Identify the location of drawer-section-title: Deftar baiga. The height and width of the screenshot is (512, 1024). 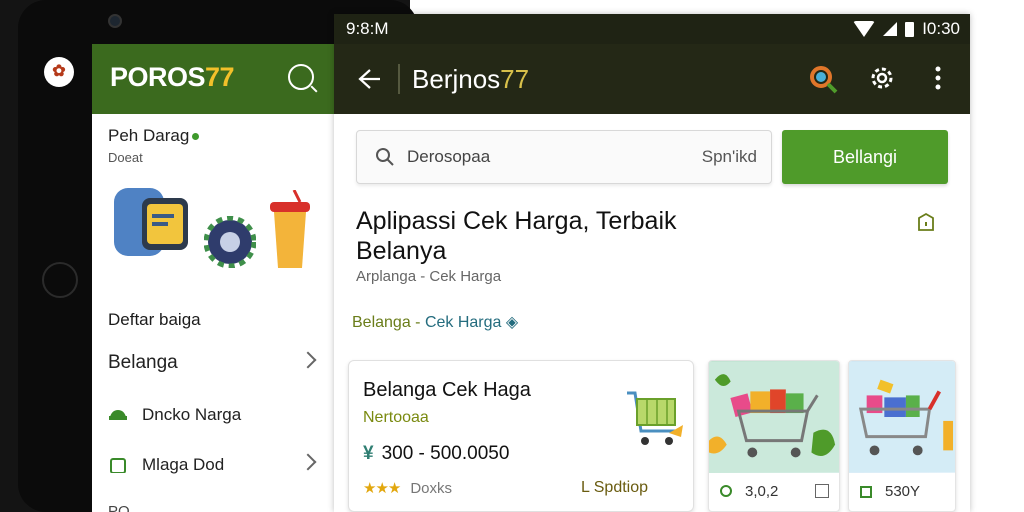
(154, 319).